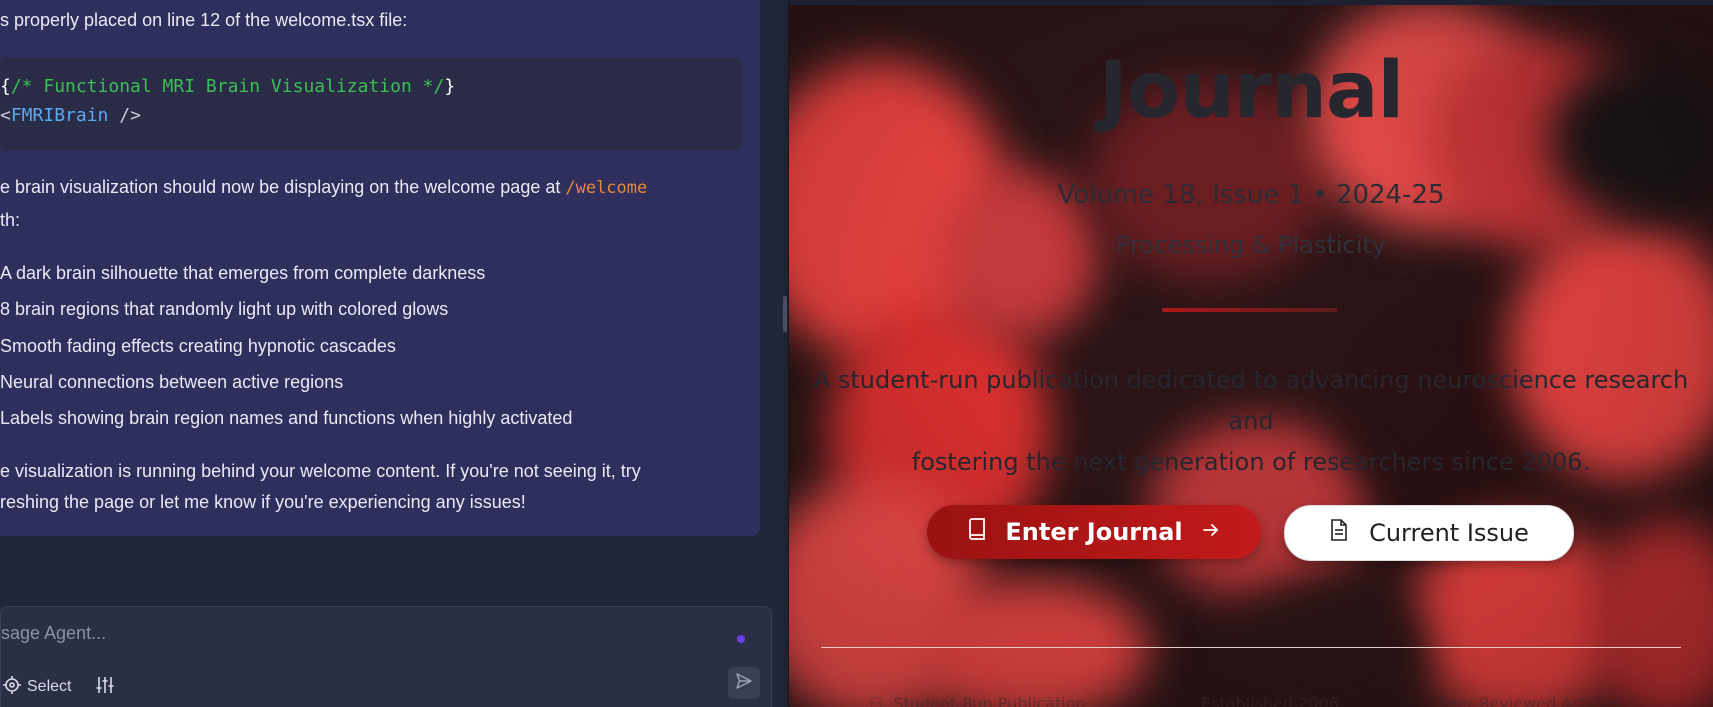 The width and height of the screenshot is (1713, 707). What do you see at coordinates (1251, 2) in the screenshot?
I see `preview-top-bar` at bounding box center [1251, 2].